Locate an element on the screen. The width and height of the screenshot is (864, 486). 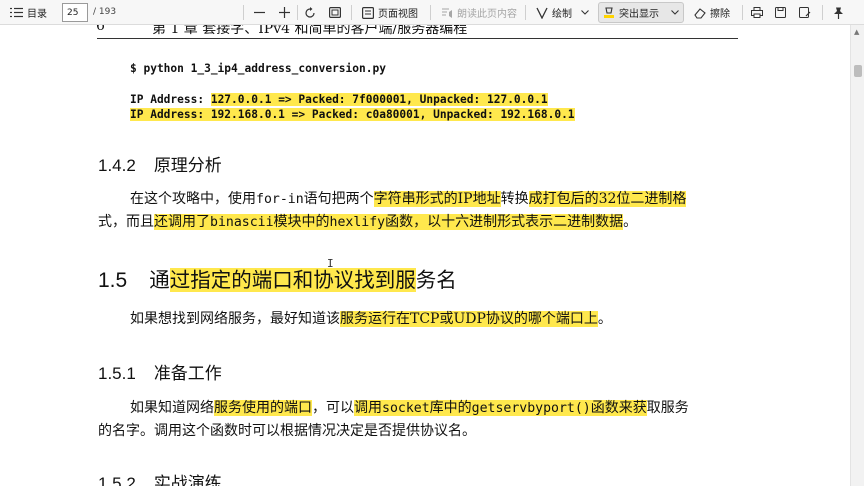
draw-label: 绘制 is located at coordinates (562, 14).